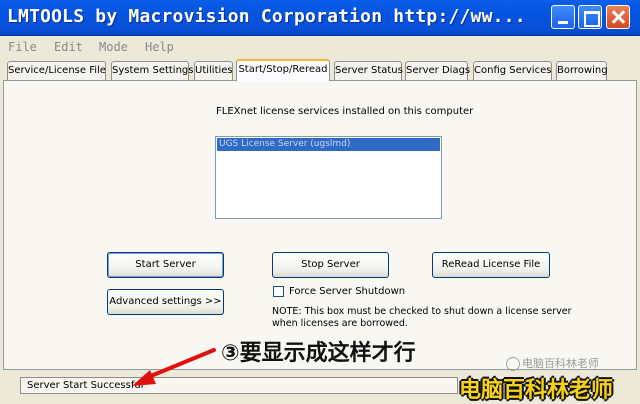 Image resolution: width=640 pixels, height=404 pixels. Describe the element at coordinates (283, 70) in the screenshot. I see `tab-start-stop-reread: Start/Stop/Reread` at that location.